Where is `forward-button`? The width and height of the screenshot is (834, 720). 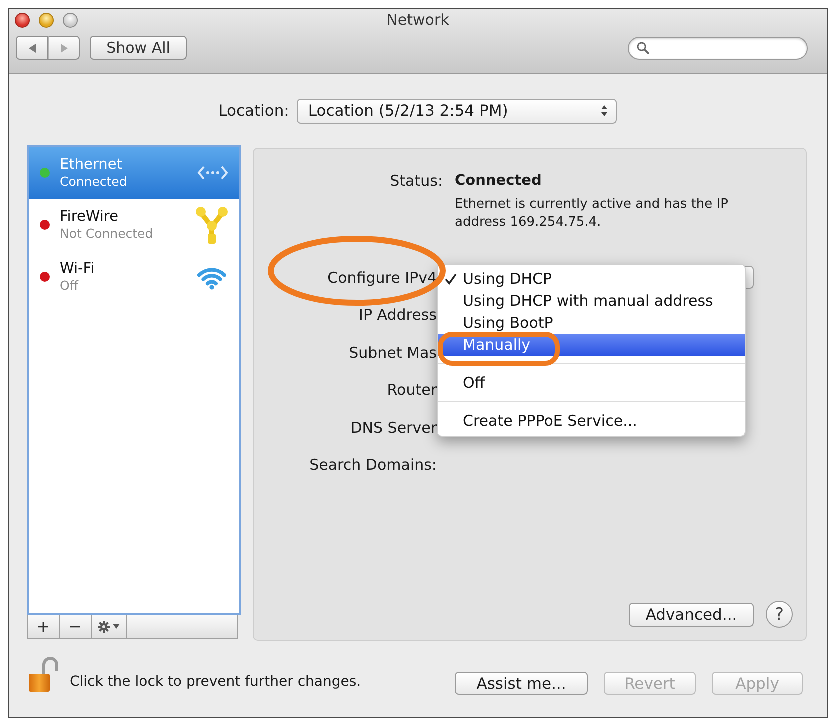
forward-button is located at coordinates (64, 48).